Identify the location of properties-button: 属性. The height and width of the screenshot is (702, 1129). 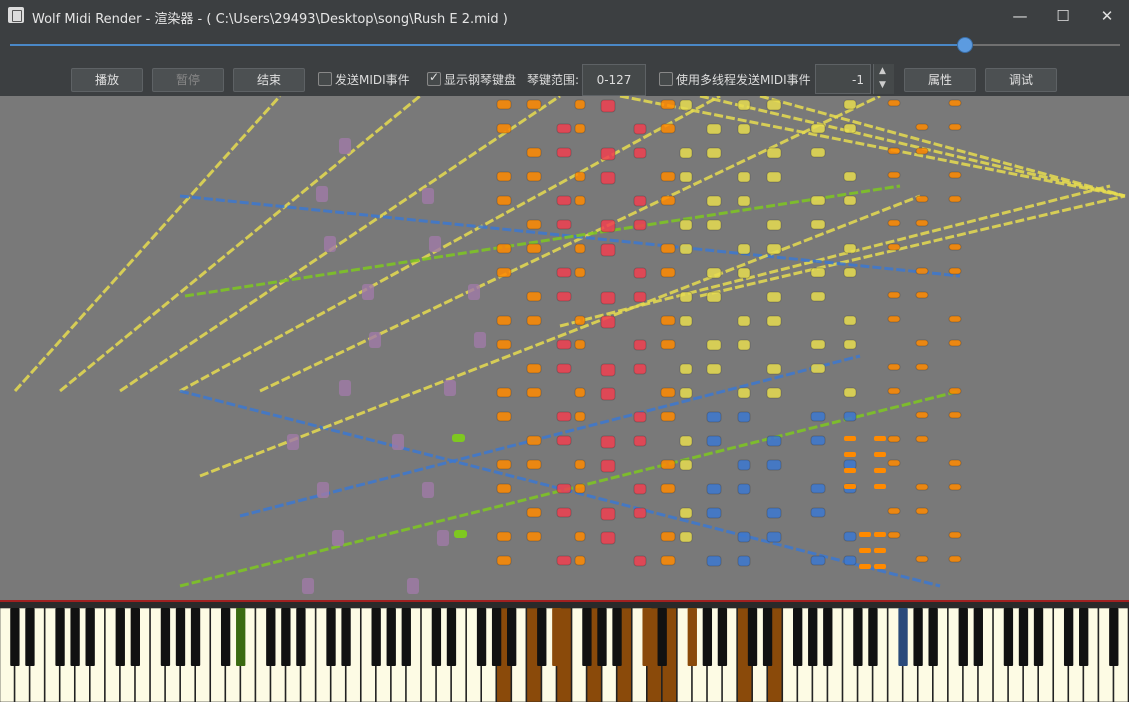
(940, 80).